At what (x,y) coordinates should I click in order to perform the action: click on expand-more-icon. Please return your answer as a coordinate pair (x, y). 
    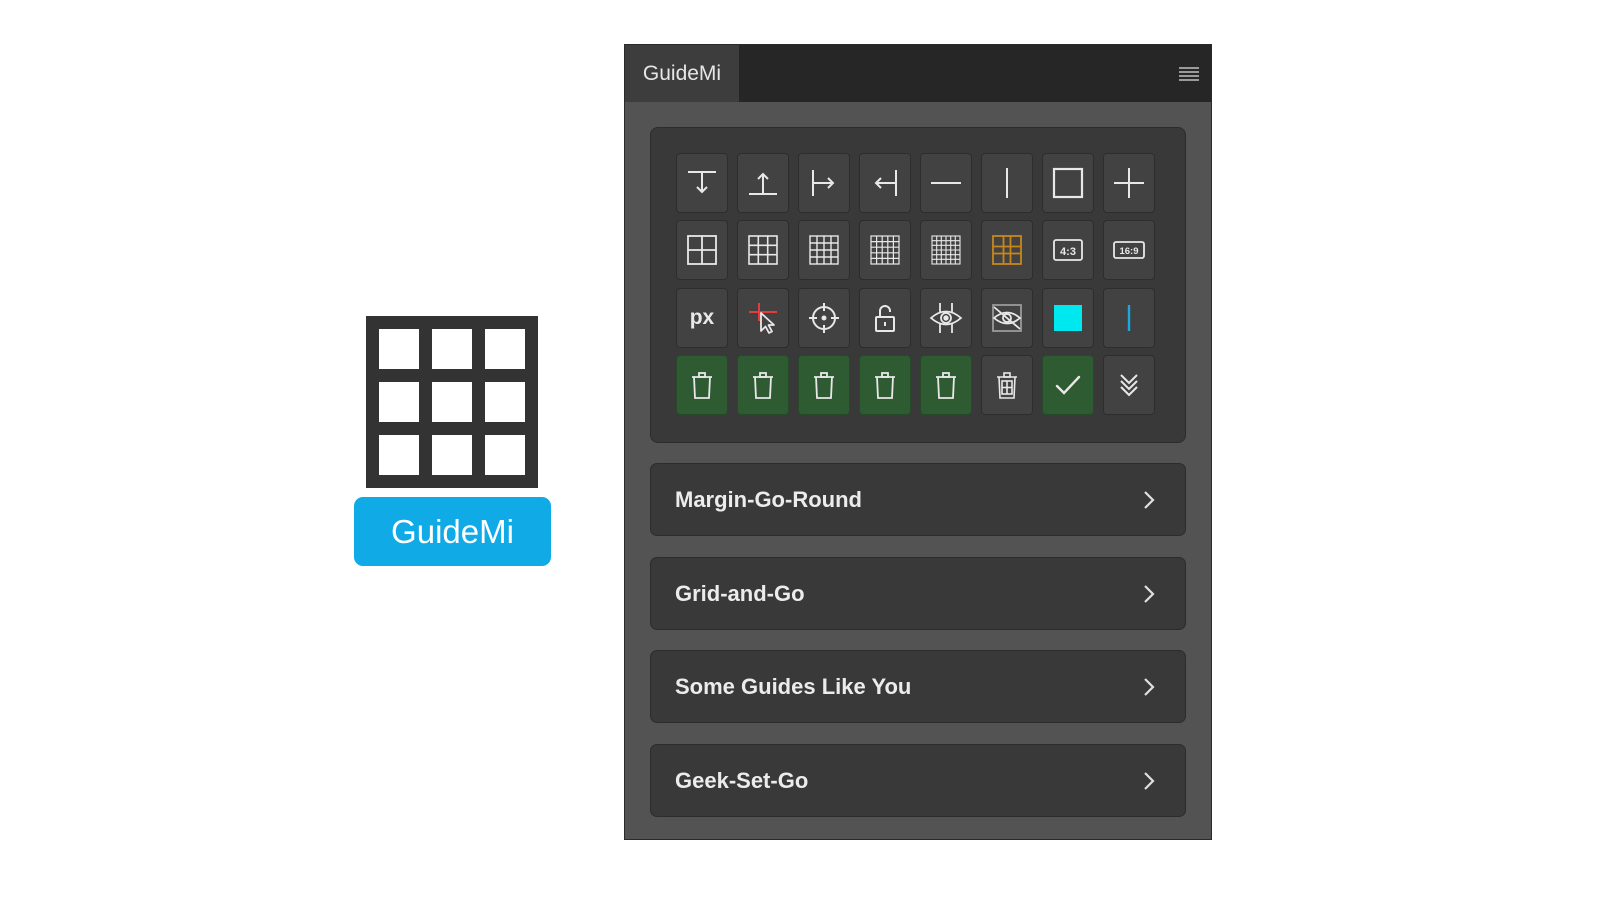
    Looking at the image, I should click on (1129, 385).